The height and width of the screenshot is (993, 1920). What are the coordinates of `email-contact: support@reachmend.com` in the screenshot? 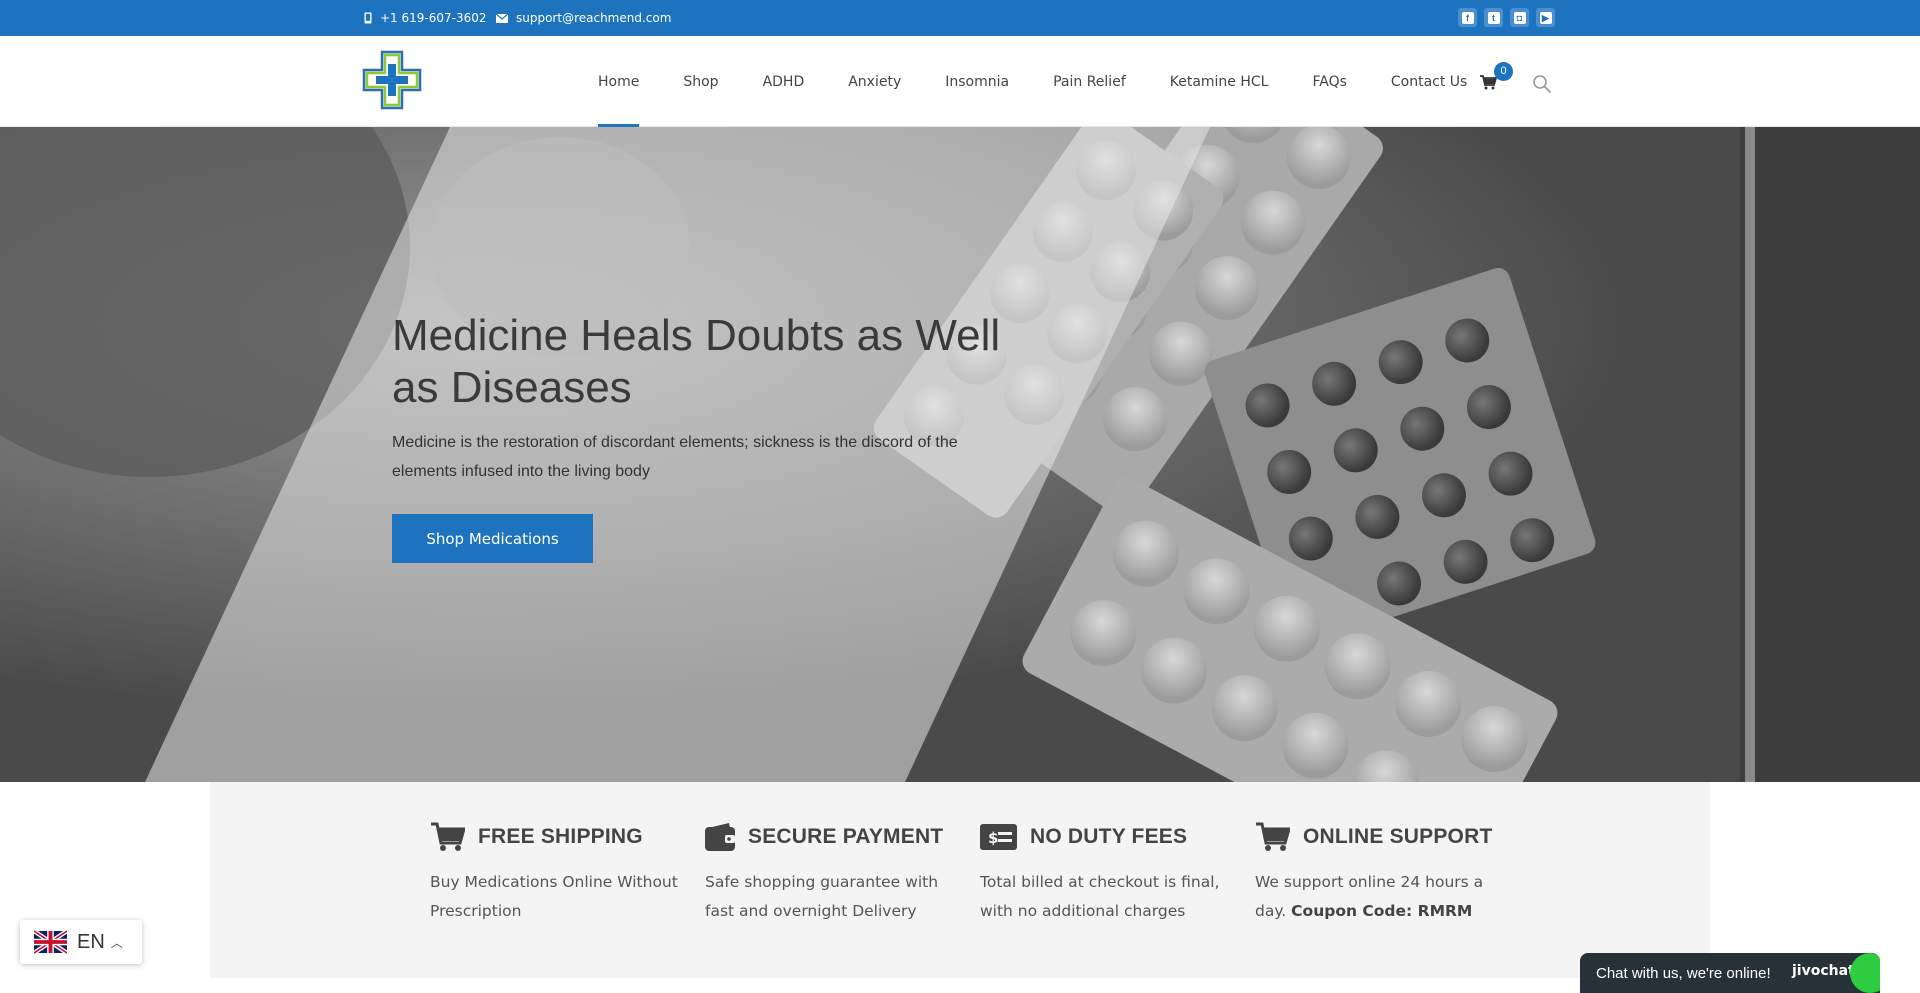 It's located at (583, 18).